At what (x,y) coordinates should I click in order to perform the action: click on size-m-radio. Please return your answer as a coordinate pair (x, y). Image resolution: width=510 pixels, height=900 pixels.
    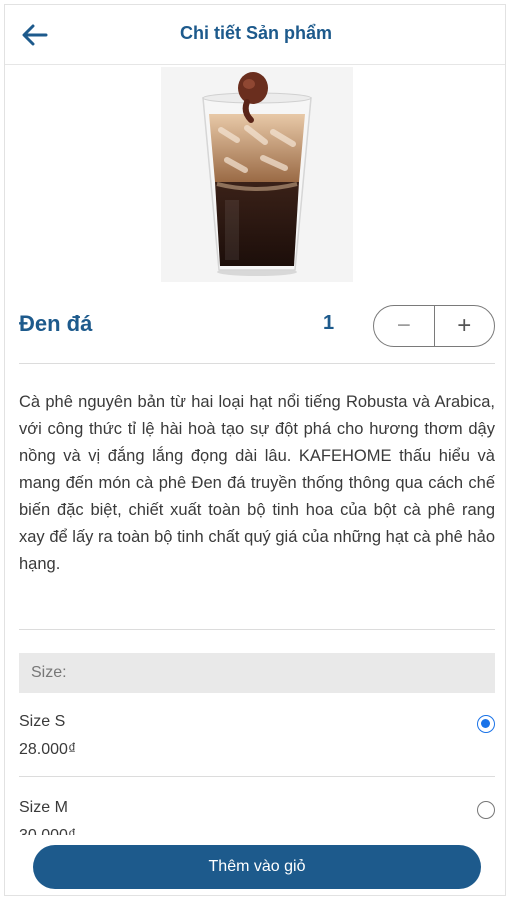
    Looking at the image, I should click on (486, 810).